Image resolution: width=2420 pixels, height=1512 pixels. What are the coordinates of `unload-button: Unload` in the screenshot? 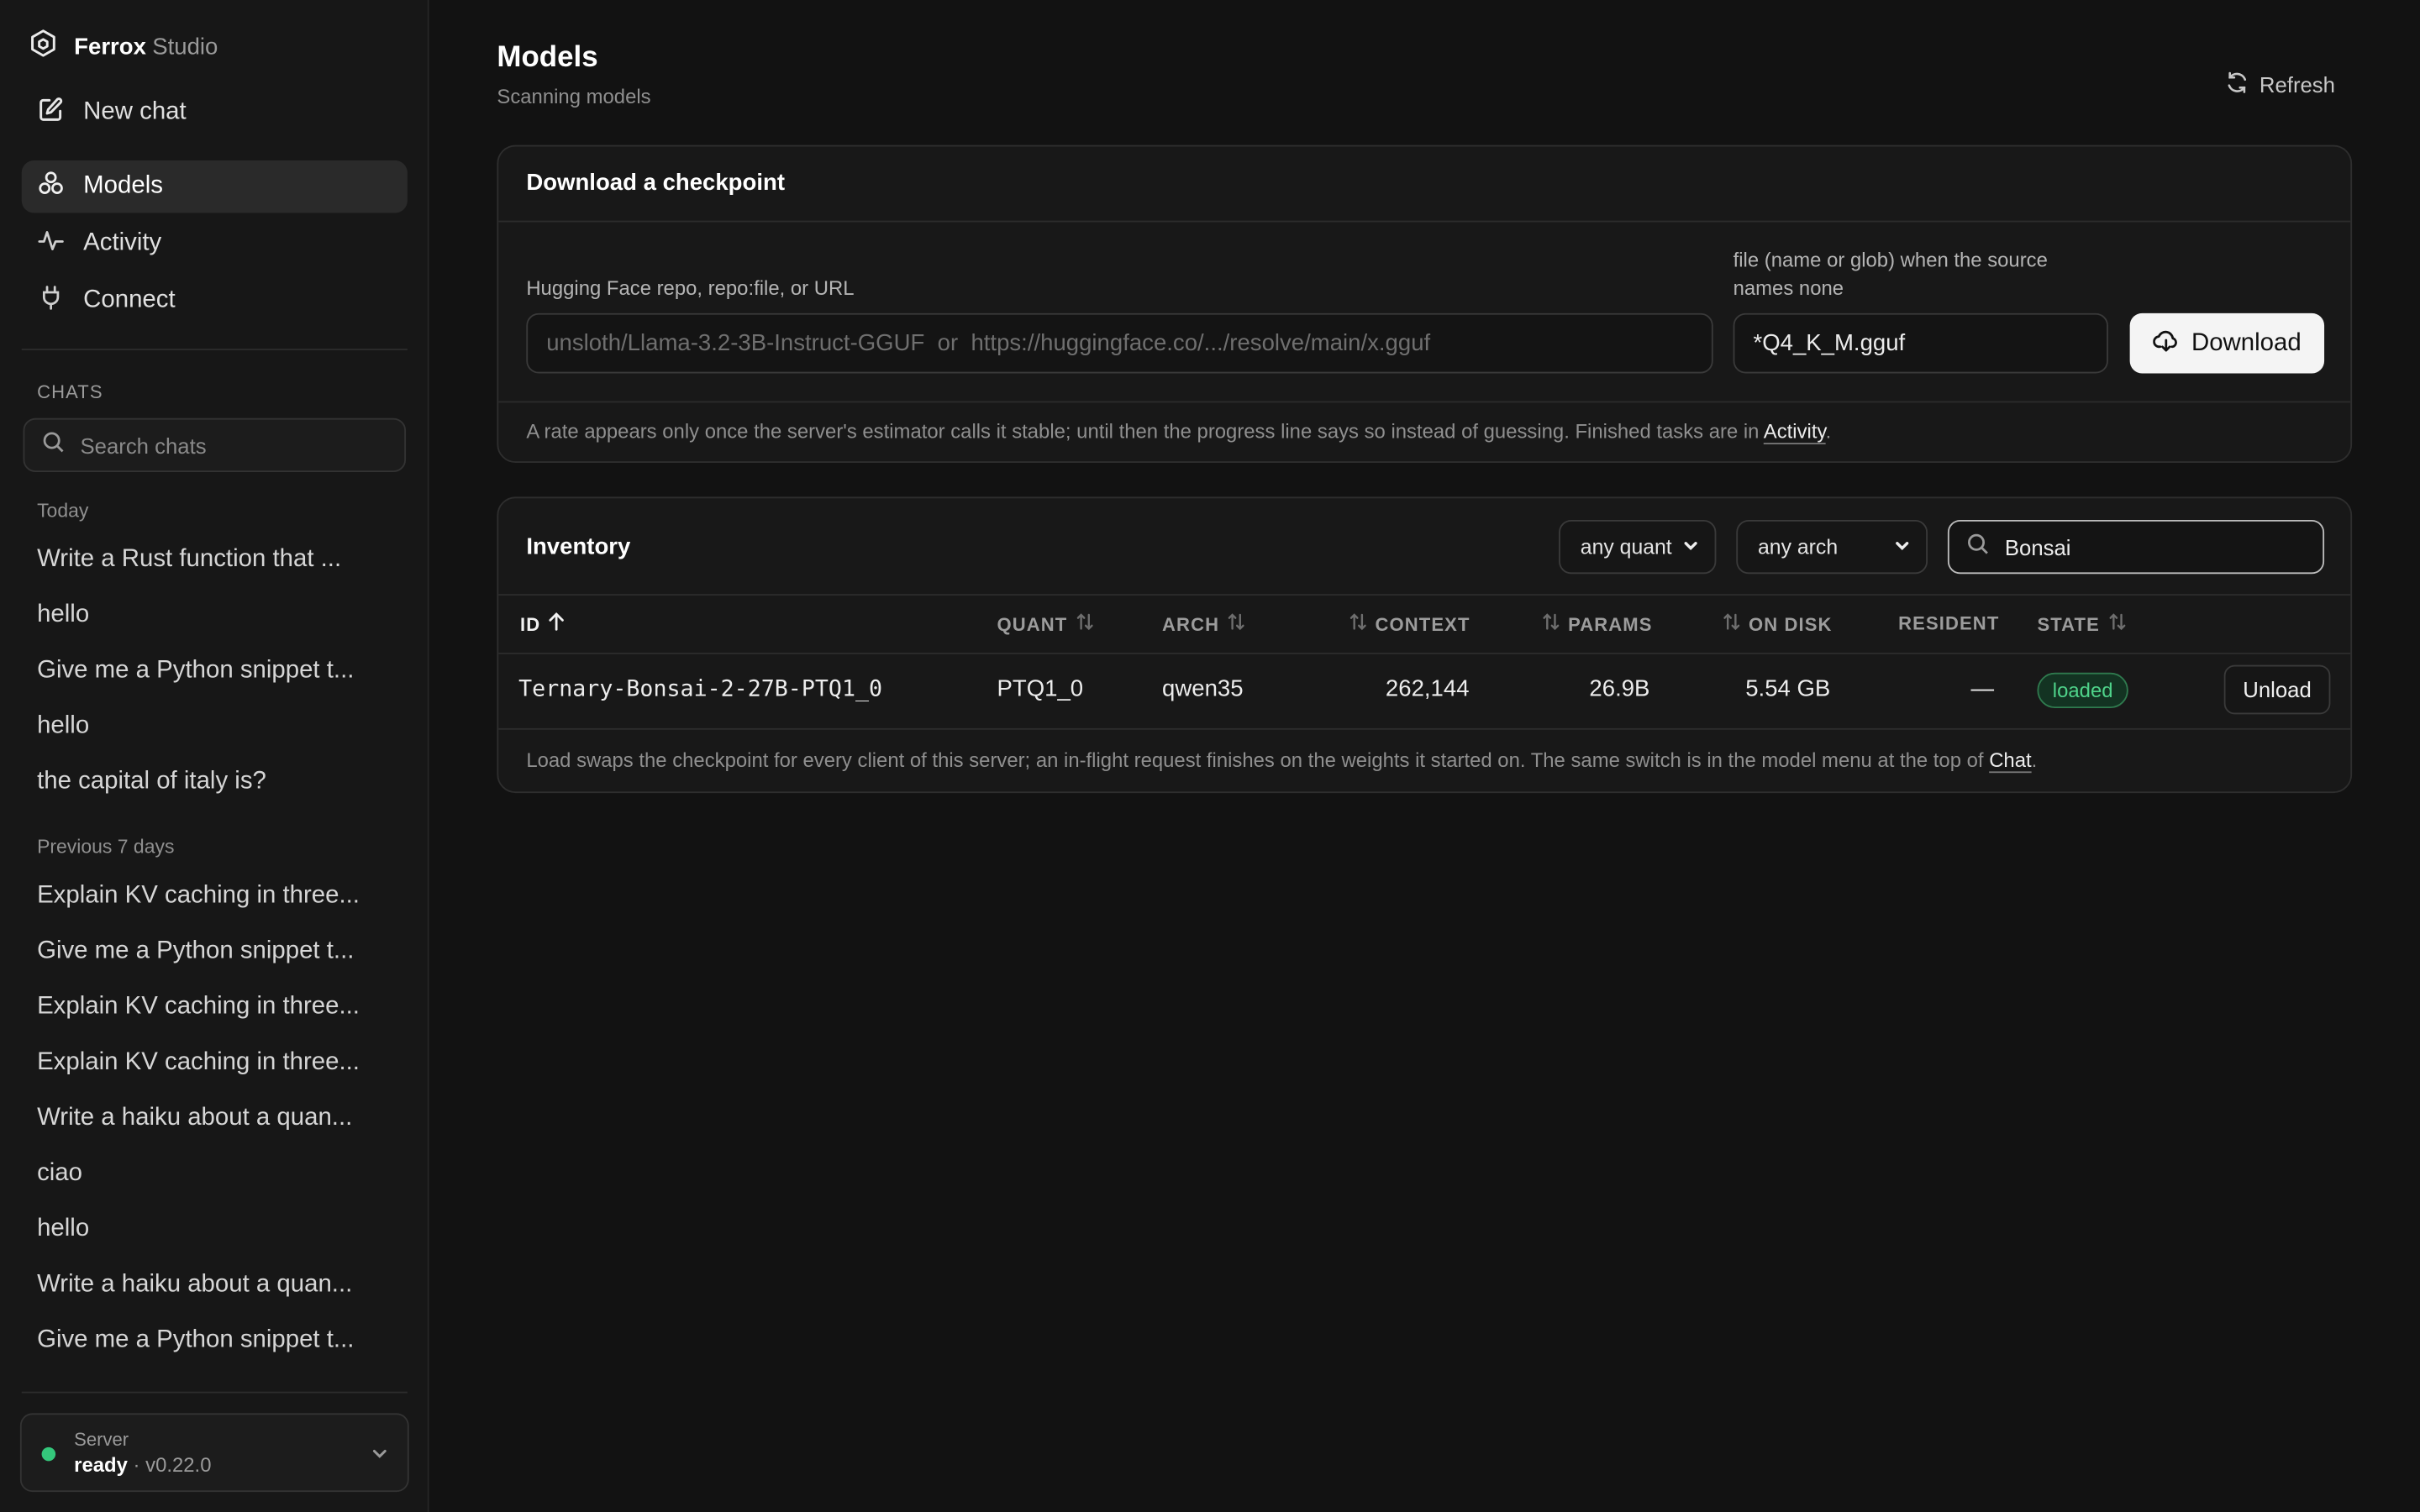 It's located at (2277, 689).